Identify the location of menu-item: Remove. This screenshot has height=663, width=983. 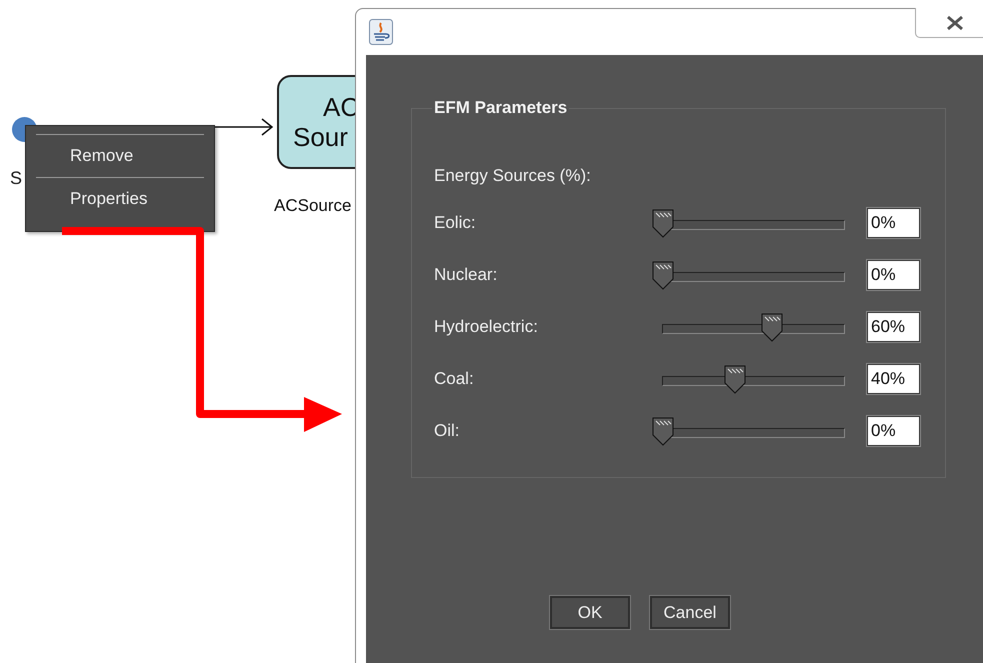
(120, 156).